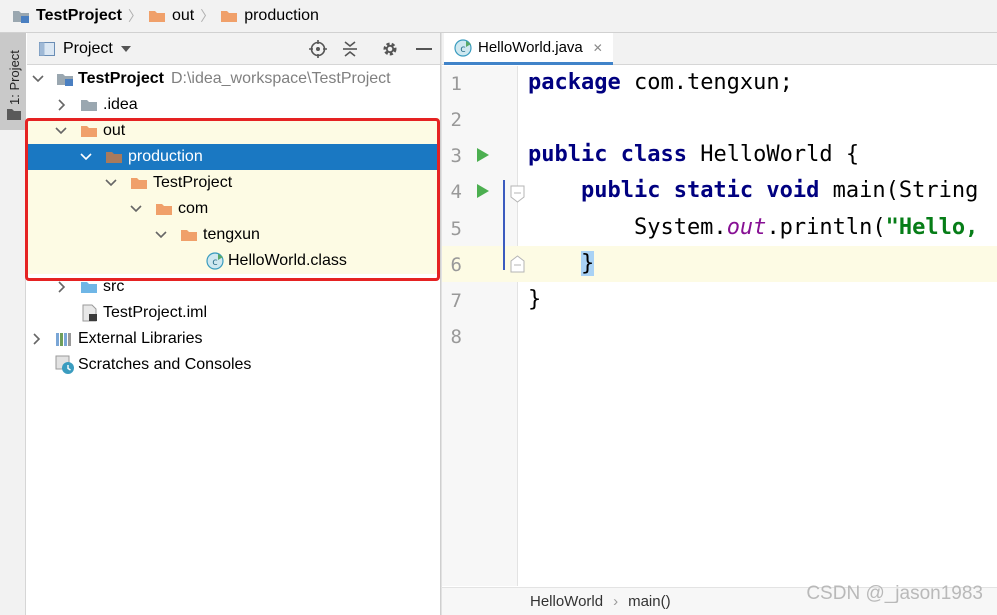 Image resolution: width=997 pixels, height=615 pixels. Describe the element at coordinates (165, 364) in the screenshot. I see `tree-node-label: Scratches and Consoles` at that location.